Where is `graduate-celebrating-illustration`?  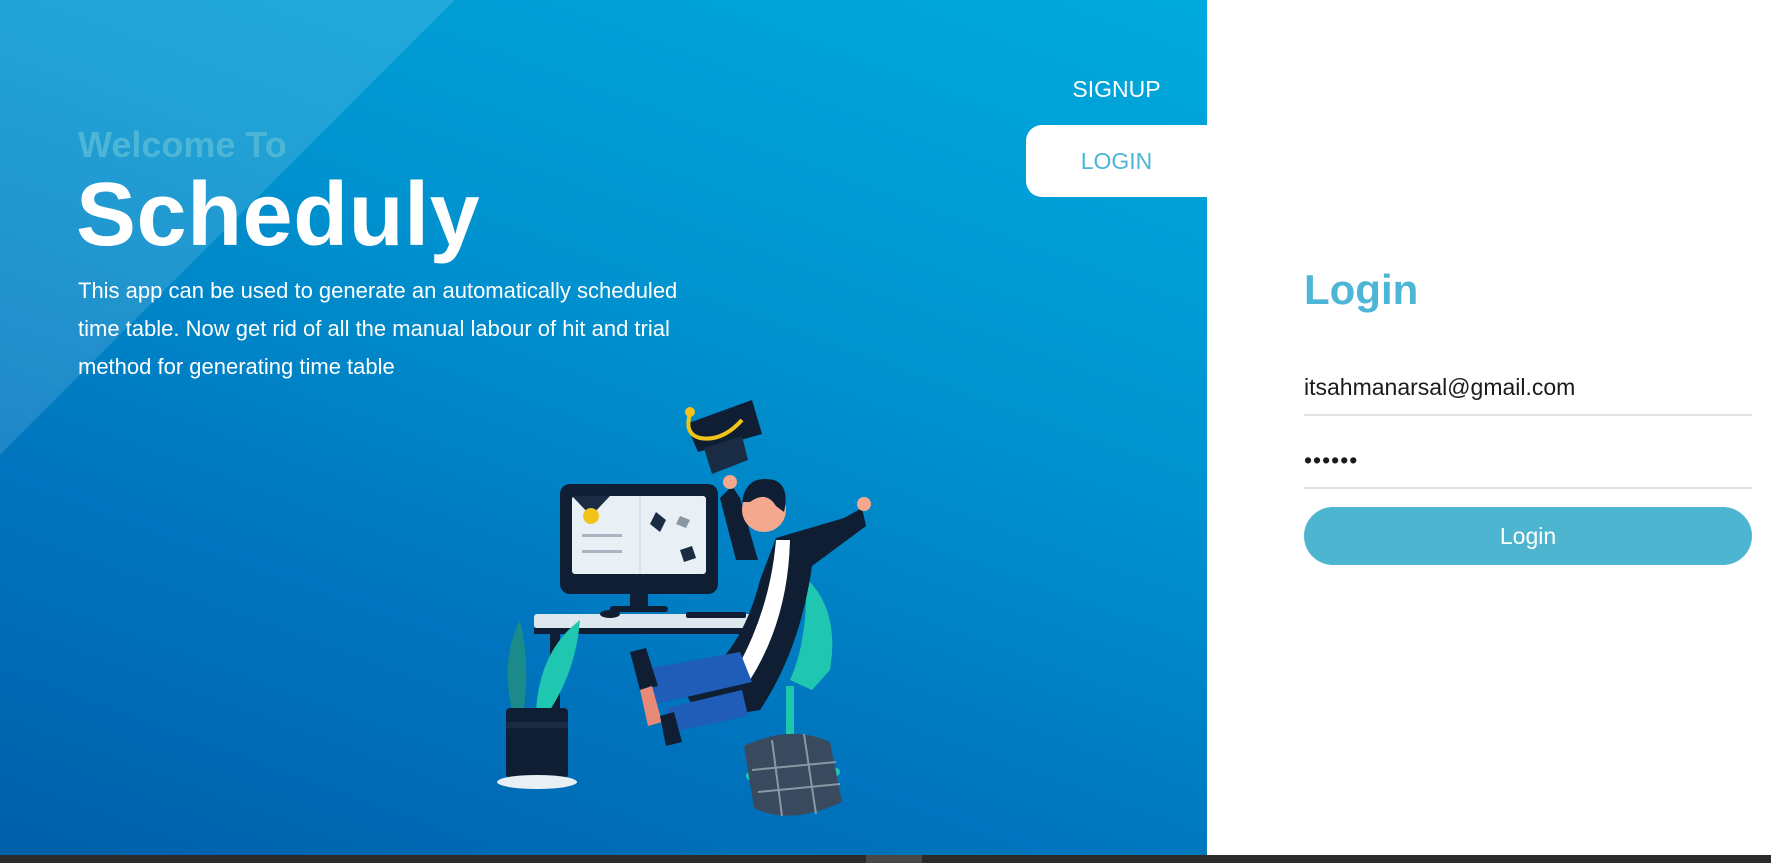
graduate-celebrating-illustration is located at coordinates (684, 608).